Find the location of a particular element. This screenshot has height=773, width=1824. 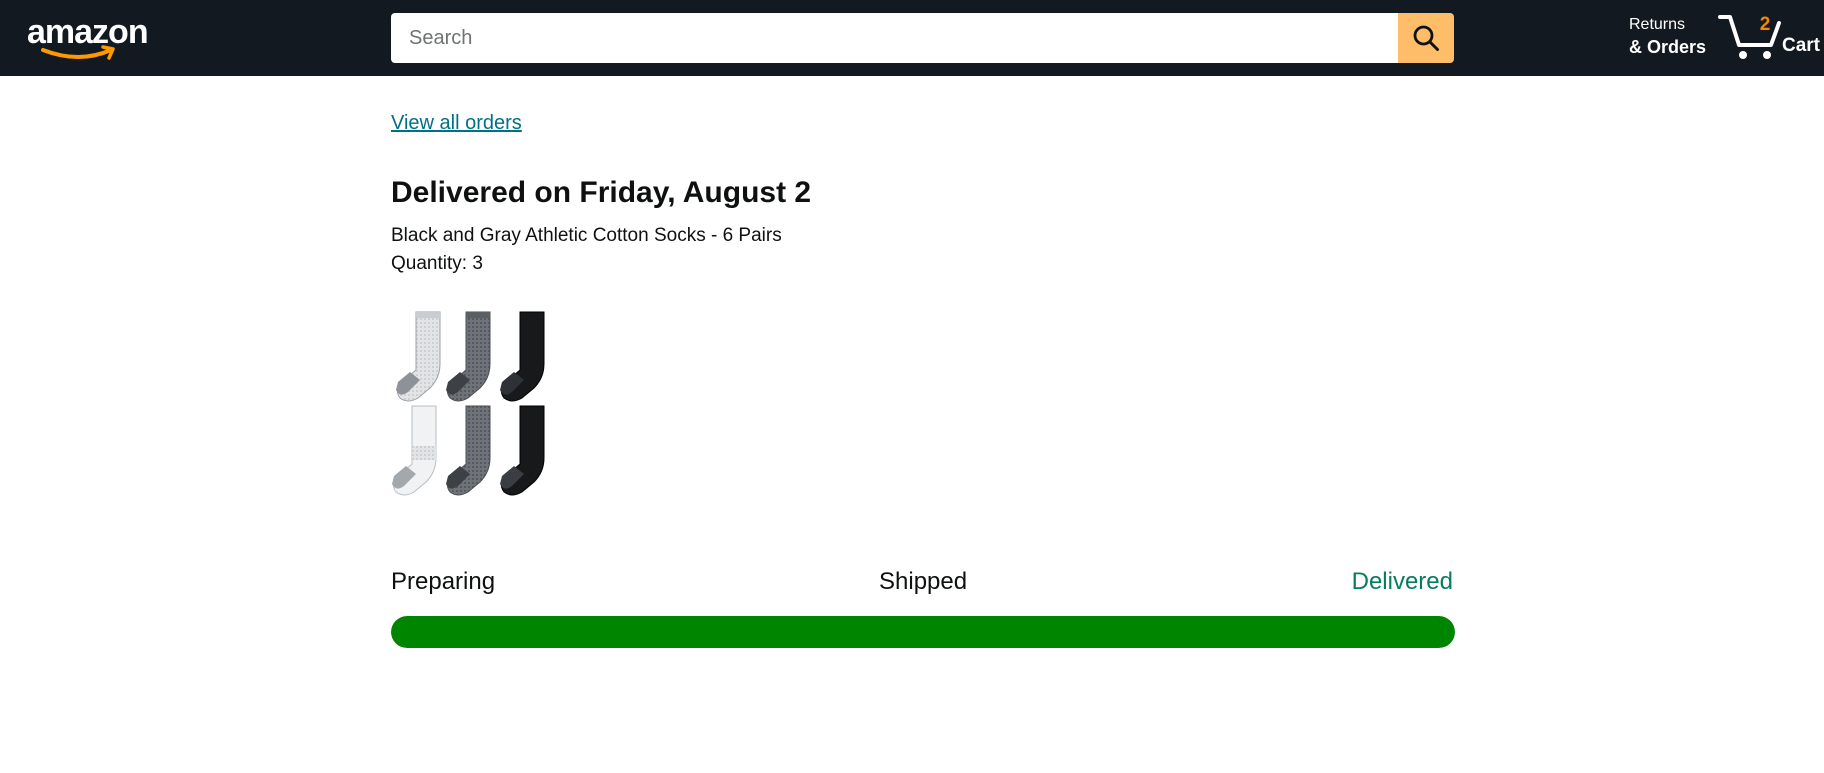

amazon-logo: amazon is located at coordinates (92, 37).